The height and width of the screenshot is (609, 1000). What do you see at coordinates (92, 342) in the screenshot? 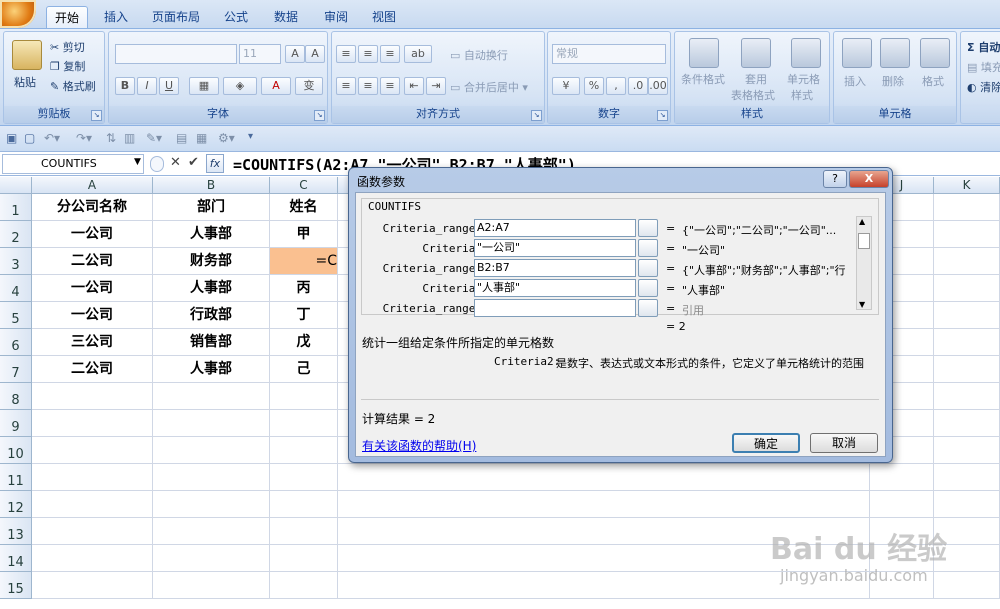
I see `grid-cell: 三公司` at bounding box center [92, 342].